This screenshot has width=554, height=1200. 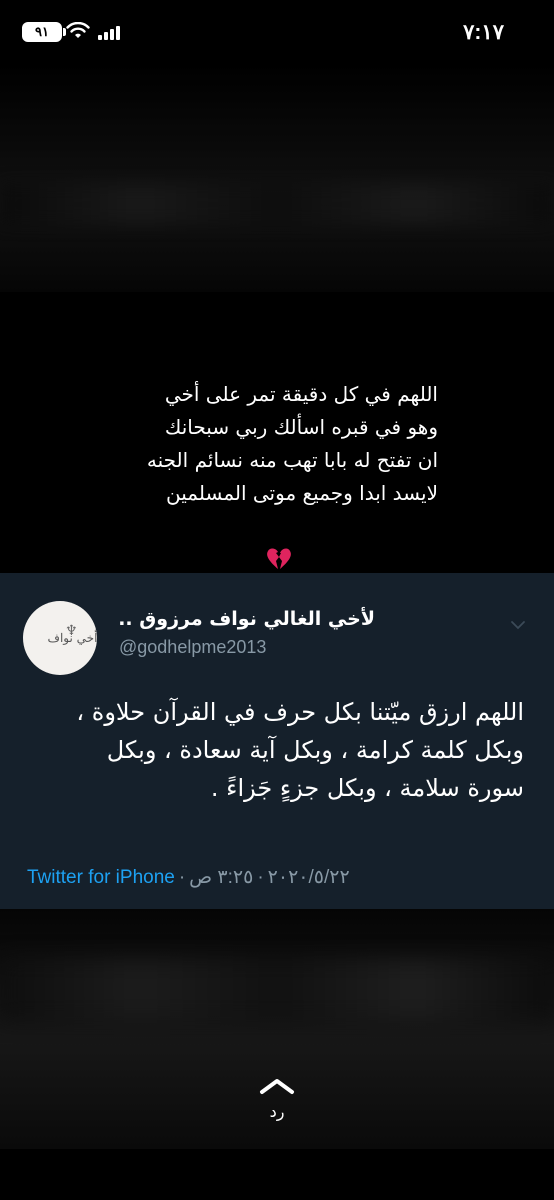 I want to click on reply-label: رد, so click(x=277, y=1111).